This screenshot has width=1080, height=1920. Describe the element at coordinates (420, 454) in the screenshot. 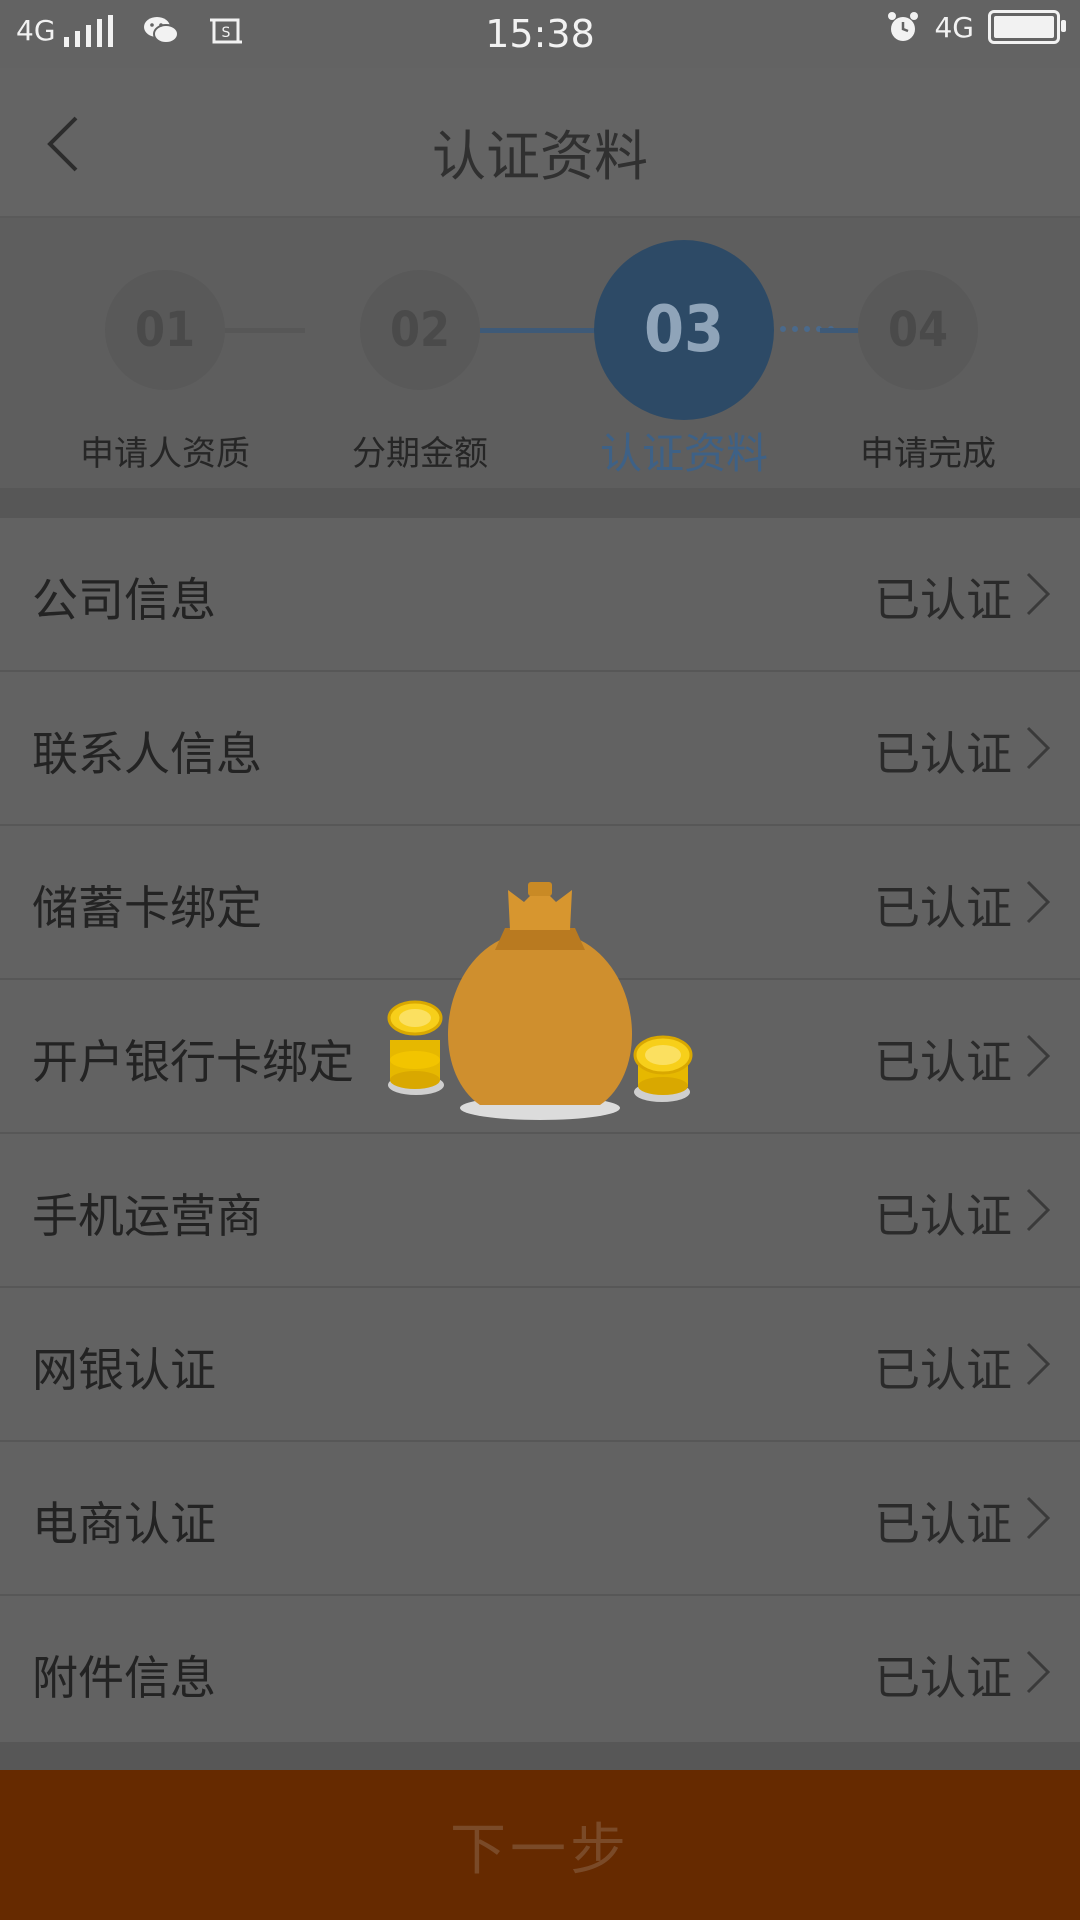

I see `step-2-label: 分期金额` at that location.